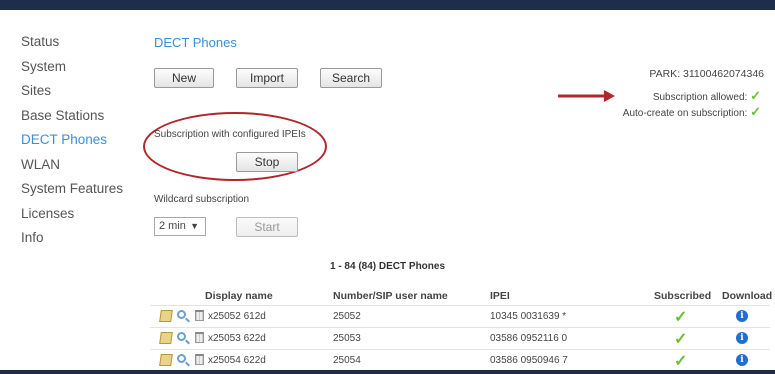 This screenshot has height=374, width=775. I want to click on phone-count-text: 1 - 84 (84) DECT Phones, so click(387, 266).